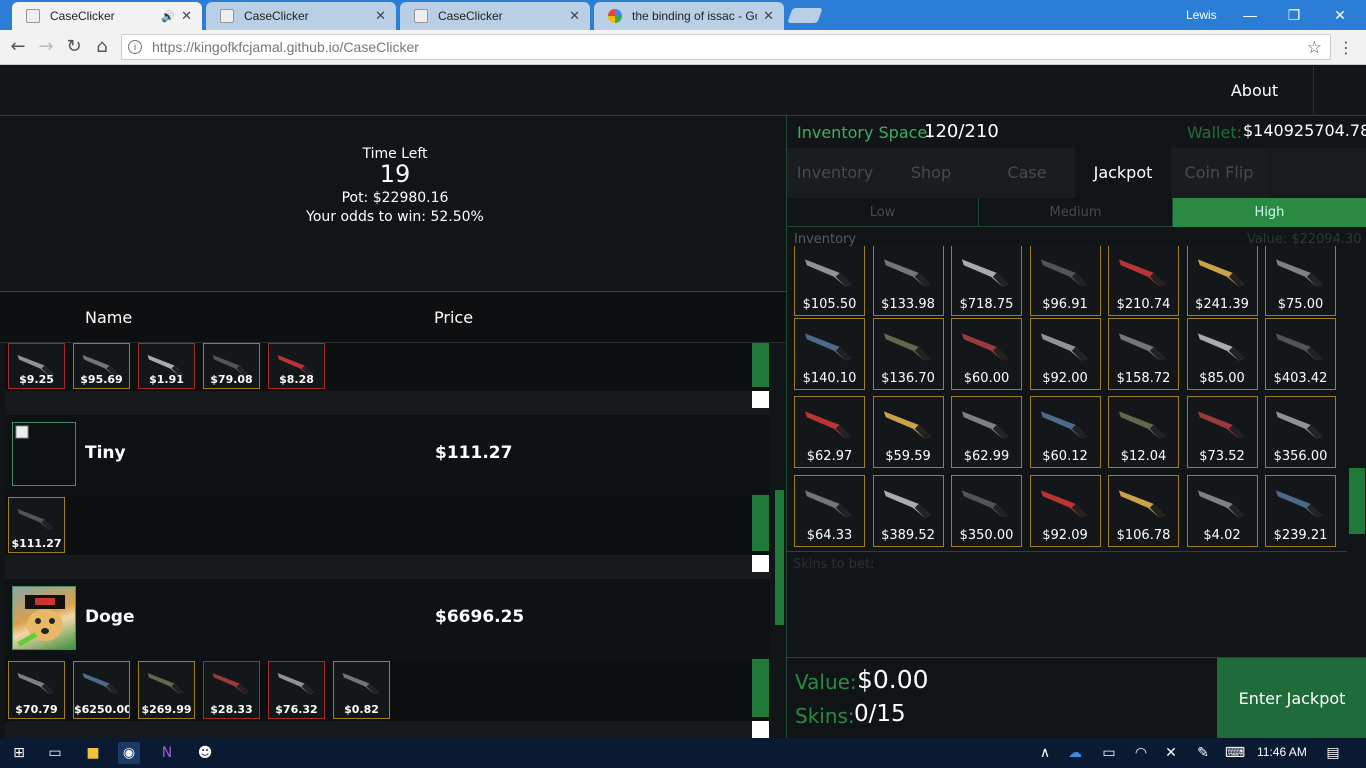 The width and height of the screenshot is (1366, 768). Describe the element at coordinates (805, 15) in the screenshot. I see `new-tab-button` at that location.